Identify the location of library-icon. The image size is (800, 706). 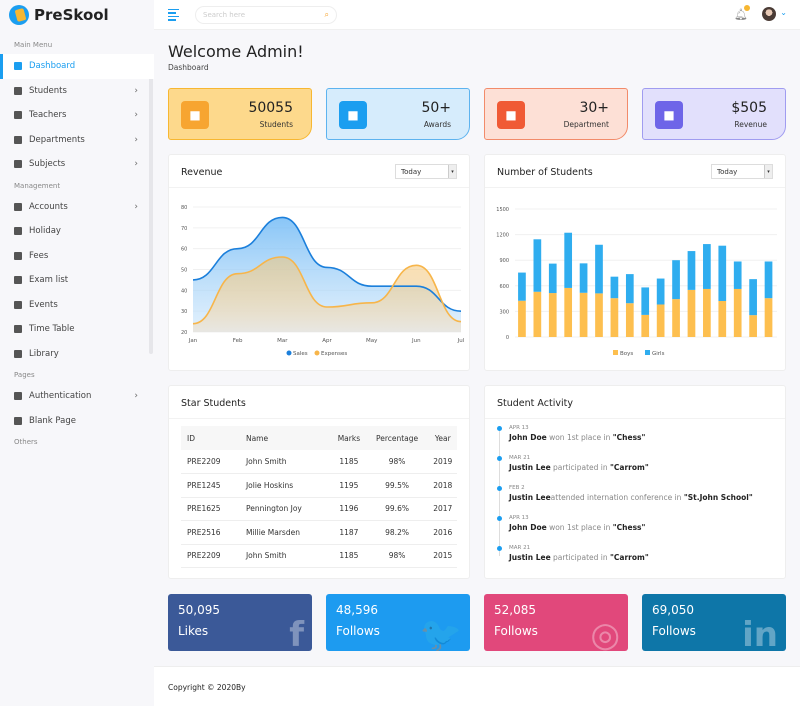
(18, 353).